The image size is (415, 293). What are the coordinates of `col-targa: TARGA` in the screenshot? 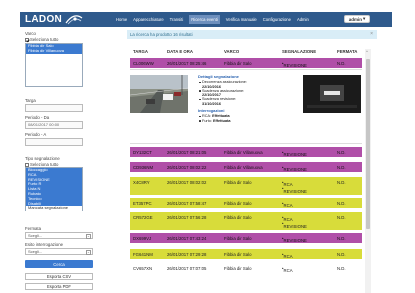 It's located at (140, 51).